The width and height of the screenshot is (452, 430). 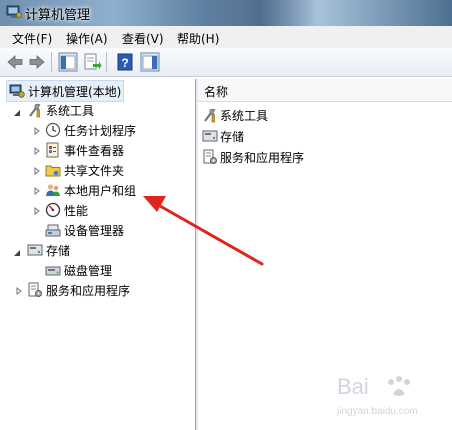 What do you see at coordinates (353, 386) in the screenshot?
I see `watermark-brand: Bai` at bounding box center [353, 386].